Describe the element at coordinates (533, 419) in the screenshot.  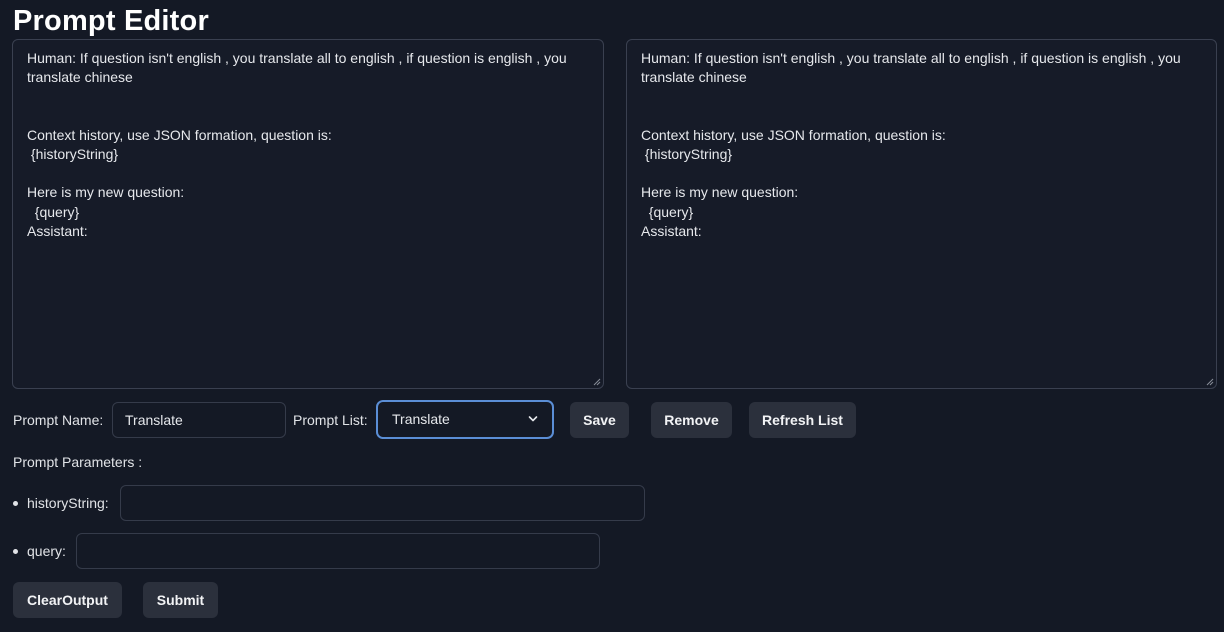
I see `chevron-down-icon` at that location.